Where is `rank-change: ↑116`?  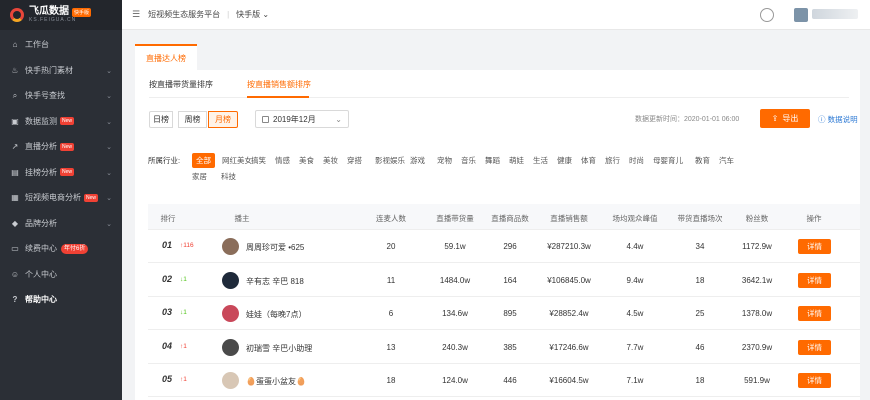 rank-change: ↑116 is located at coordinates (187, 245).